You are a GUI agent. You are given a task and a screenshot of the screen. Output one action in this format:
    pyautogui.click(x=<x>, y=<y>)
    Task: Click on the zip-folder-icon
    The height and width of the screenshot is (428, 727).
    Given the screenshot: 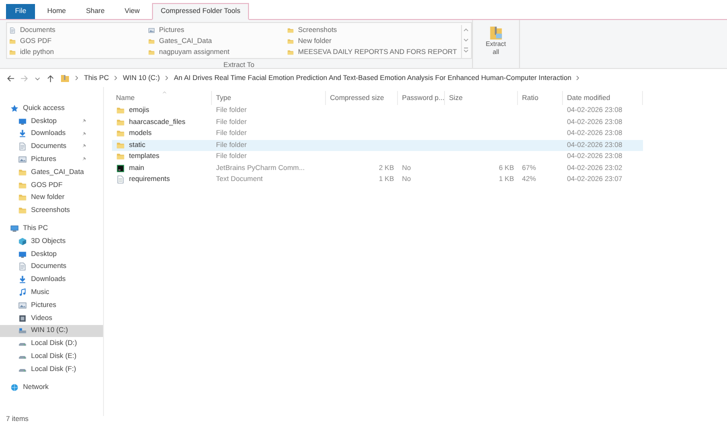 What is the action you would take?
    pyautogui.click(x=495, y=32)
    